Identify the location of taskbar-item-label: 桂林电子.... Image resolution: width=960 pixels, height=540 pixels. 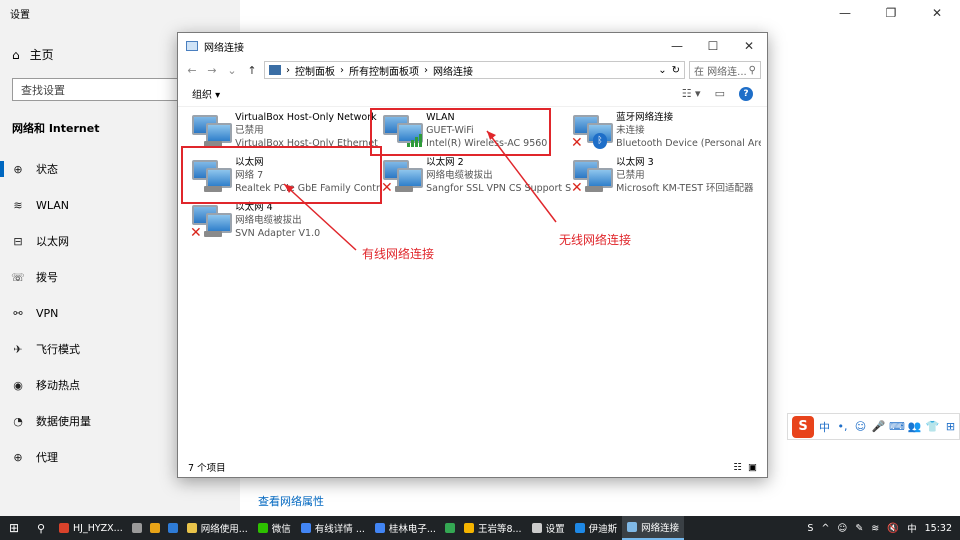
(412, 529).